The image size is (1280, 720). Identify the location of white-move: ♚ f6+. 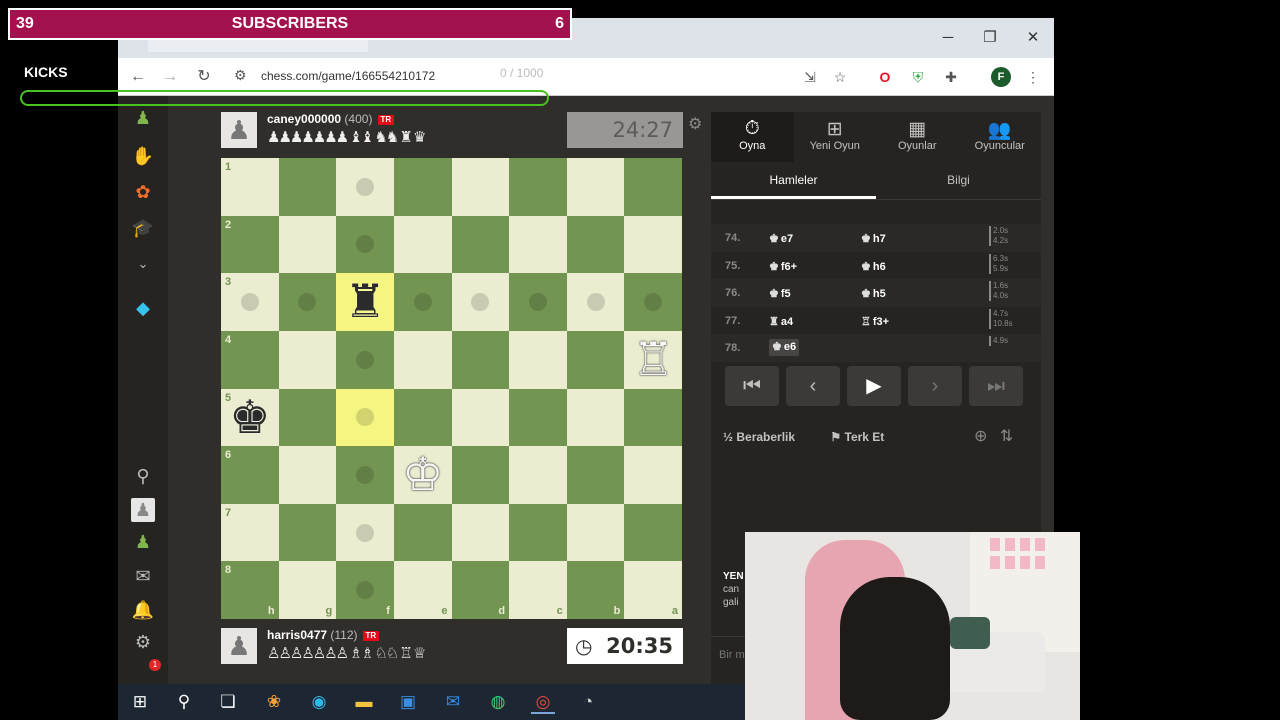
(783, 266).